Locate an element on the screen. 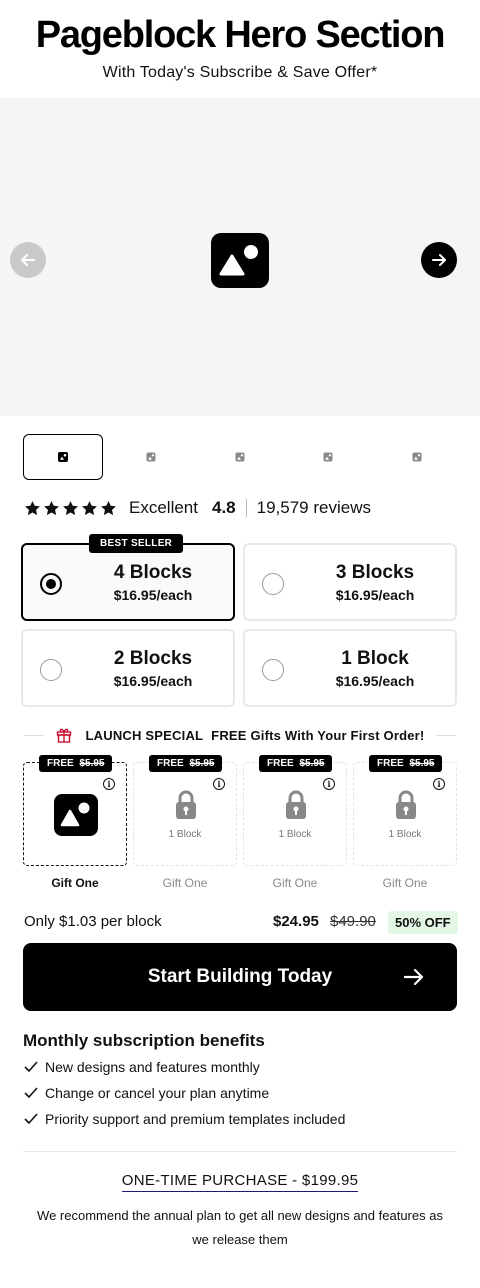 The width and height of the screenshot is (480, 1288). original-price: $49.90 is located at coordinates (353, 921).